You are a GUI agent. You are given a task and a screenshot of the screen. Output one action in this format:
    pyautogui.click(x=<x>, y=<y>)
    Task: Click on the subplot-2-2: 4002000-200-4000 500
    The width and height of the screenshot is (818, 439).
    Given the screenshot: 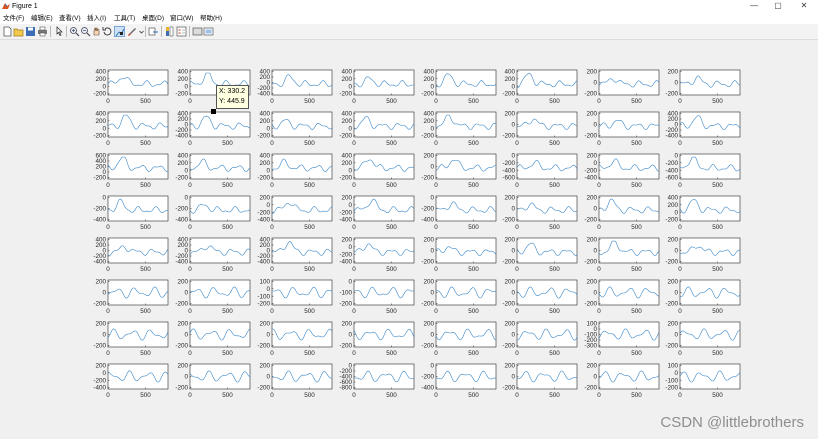 What is the action you would take?
    pyautogui.click(x=213, y=129)
    